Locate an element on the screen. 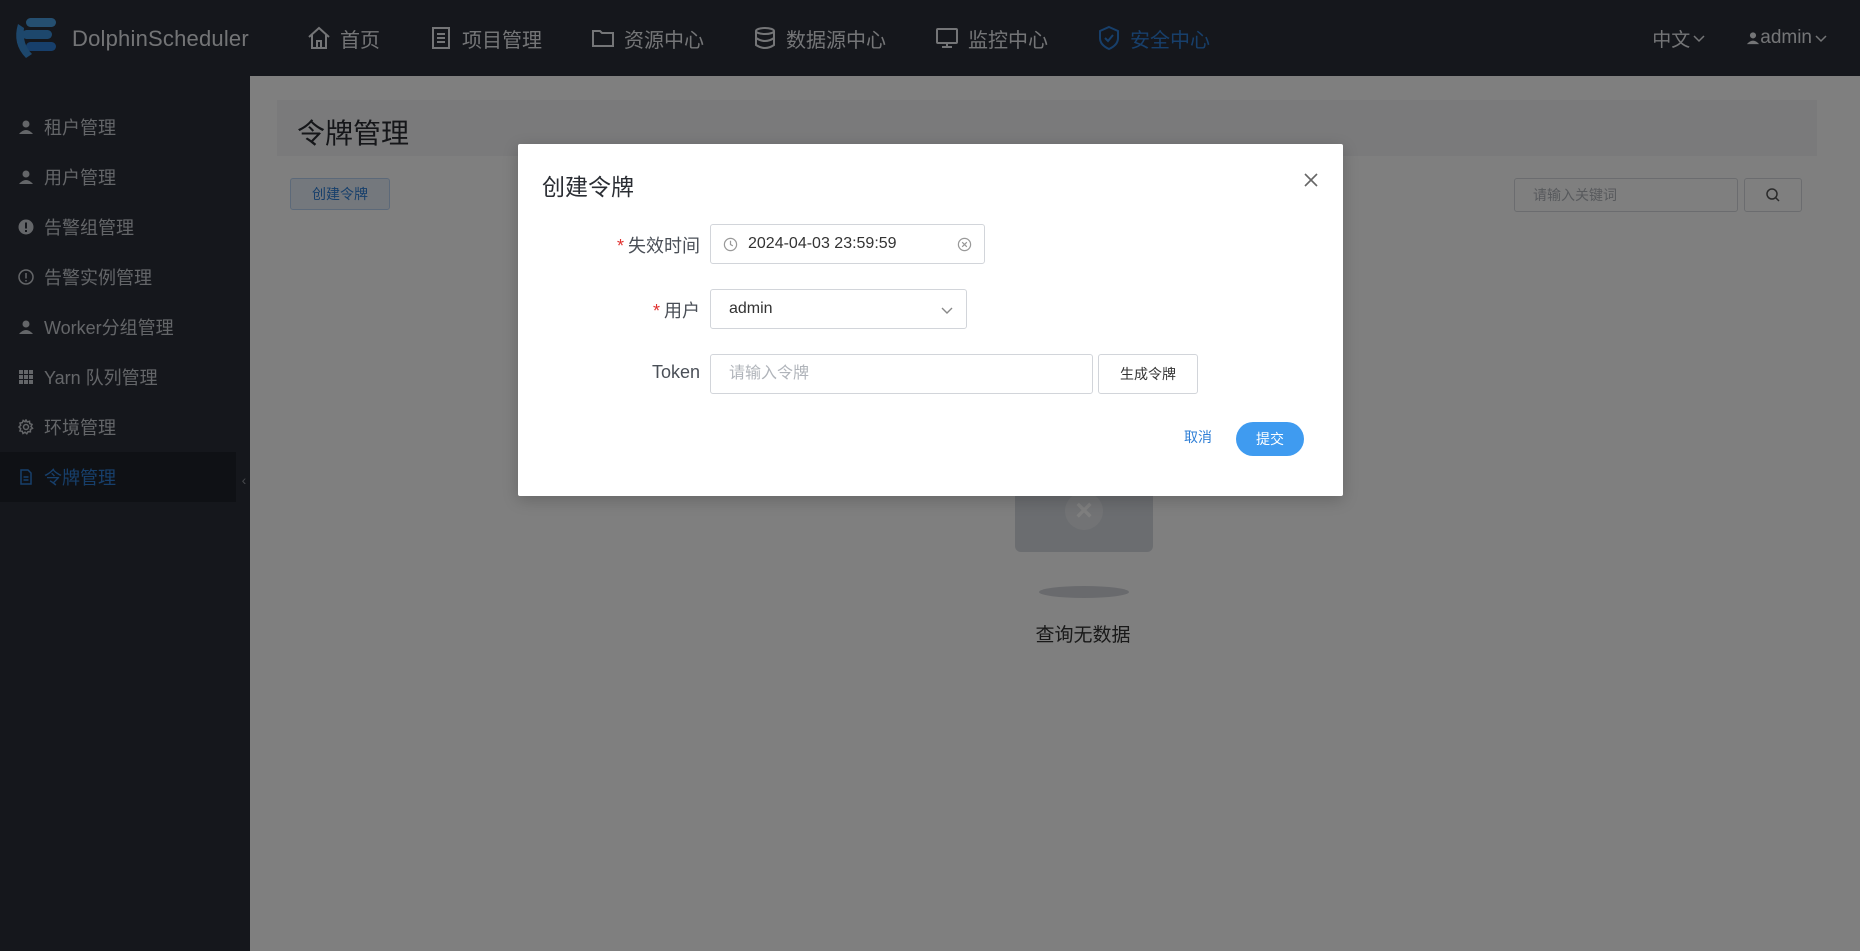 The image size is (1860, 951). dialog-title: 创建令牌 is located at coordinates (588, 187).